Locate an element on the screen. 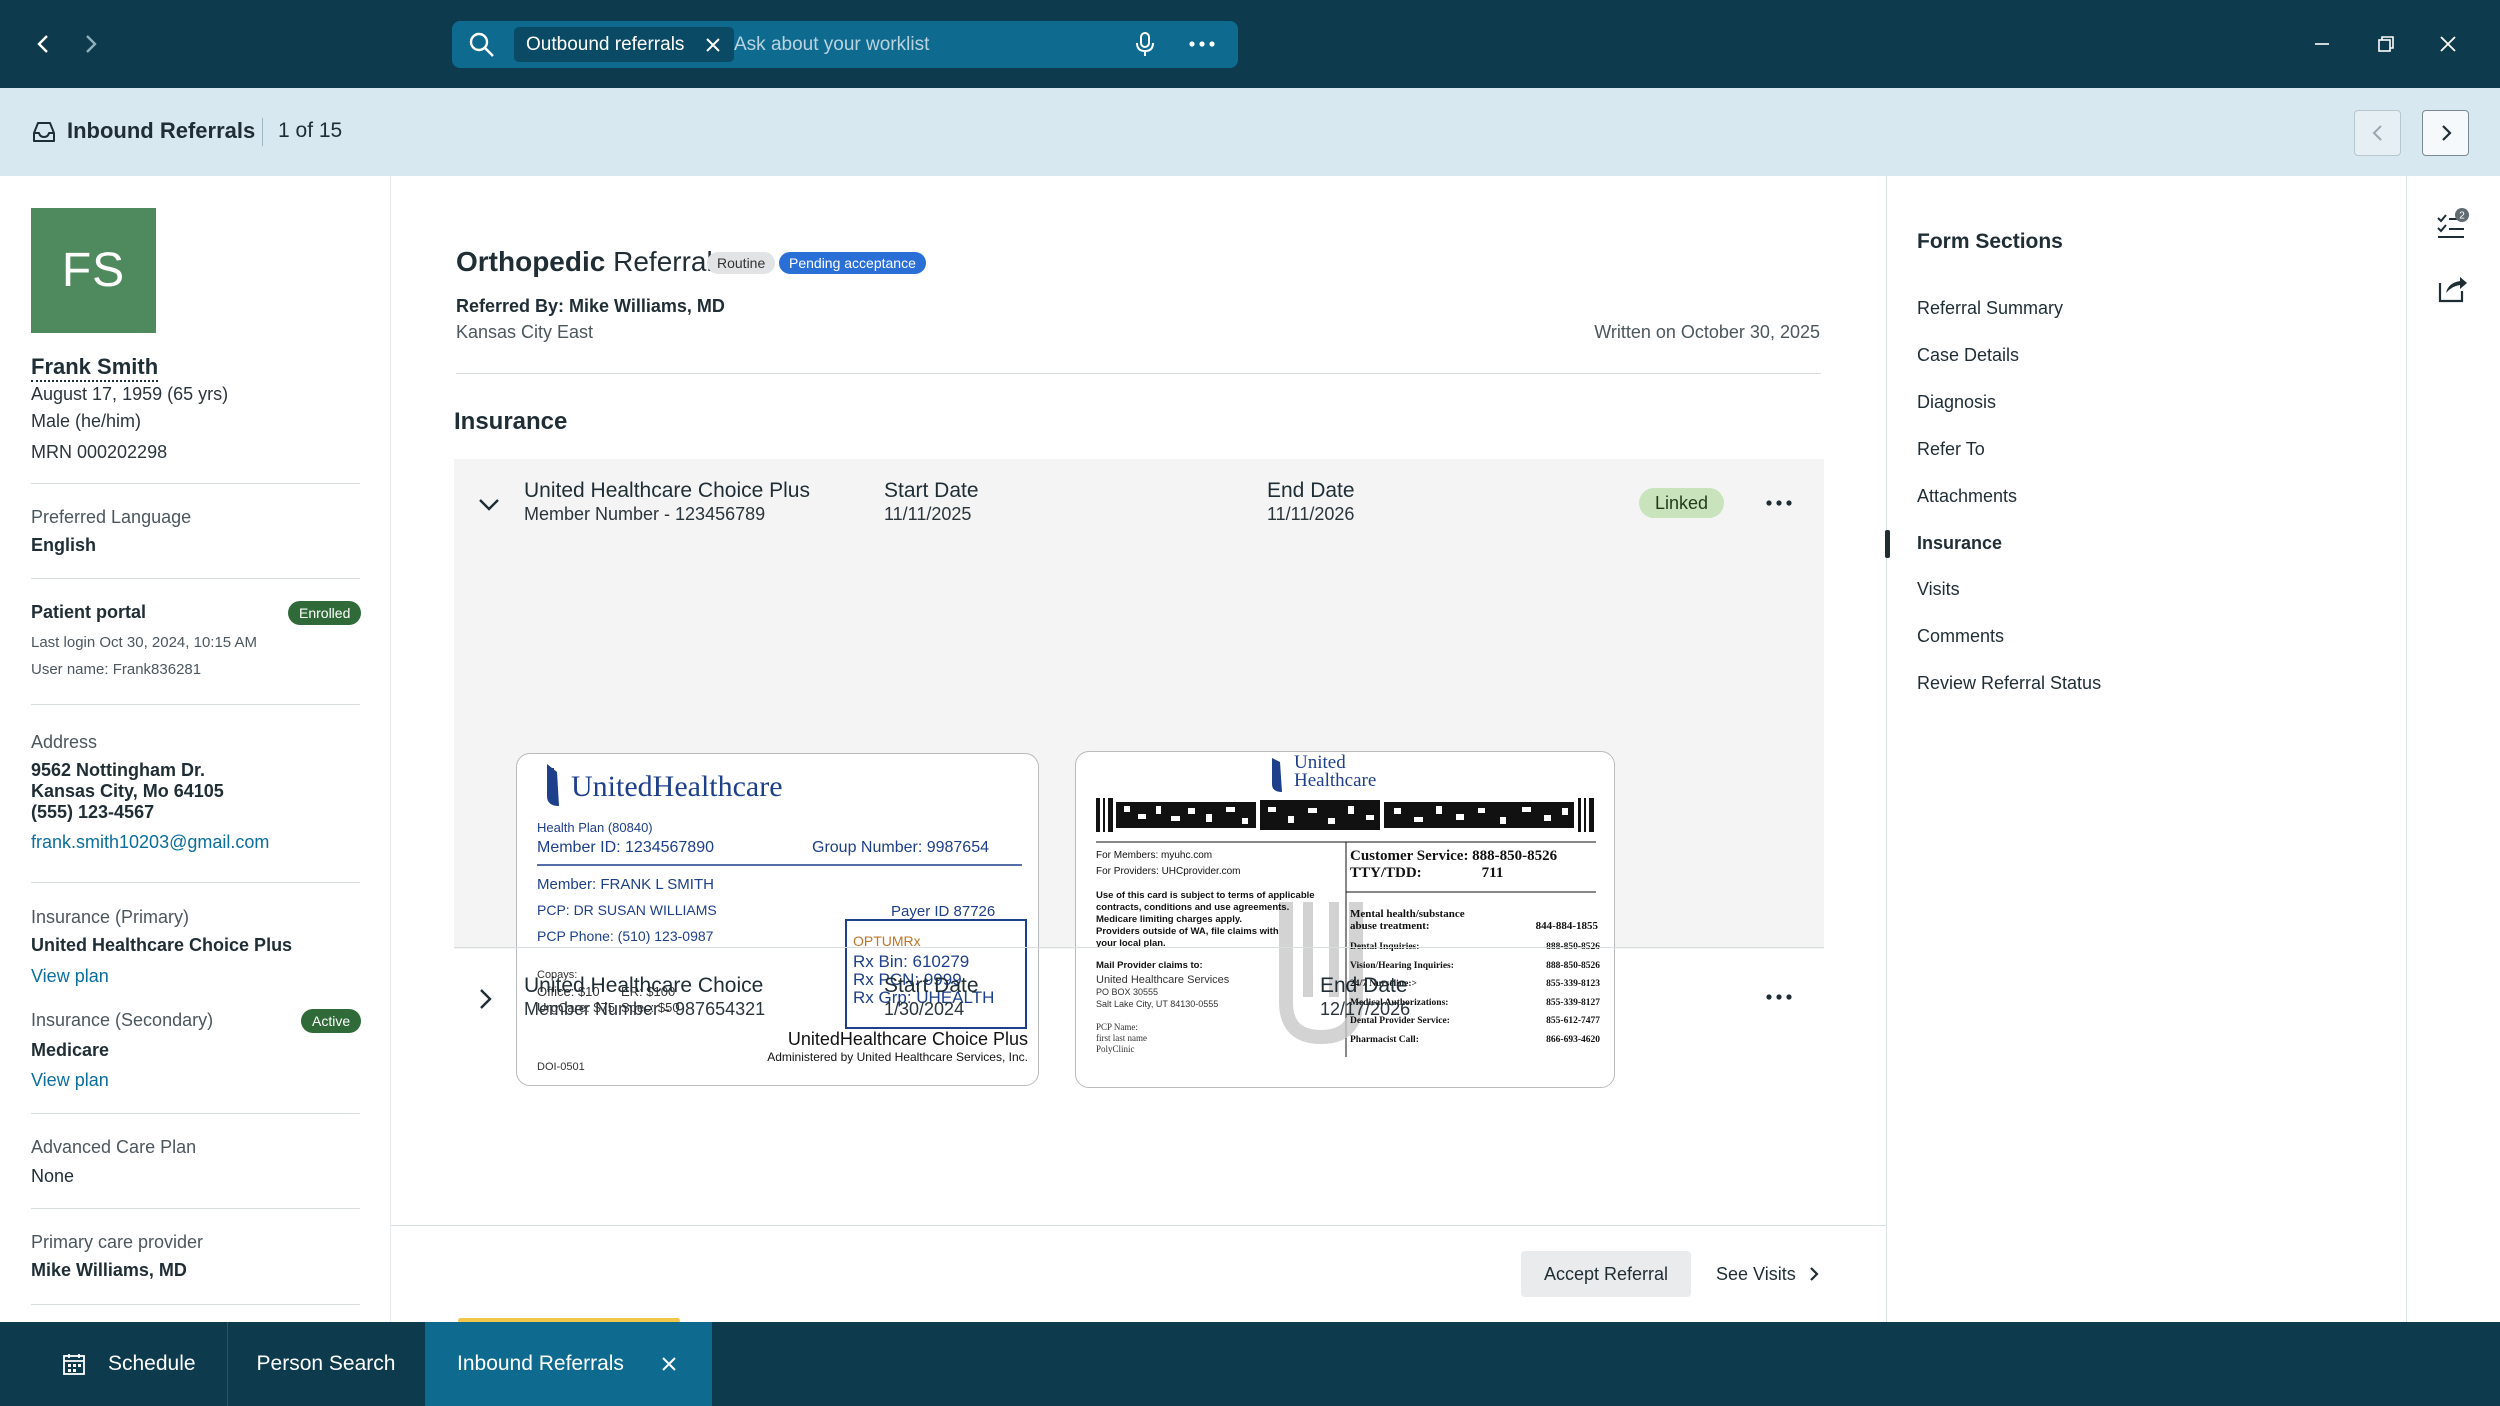  patient-mrn: MRN 000202298 is located at coordinates (99, 452).